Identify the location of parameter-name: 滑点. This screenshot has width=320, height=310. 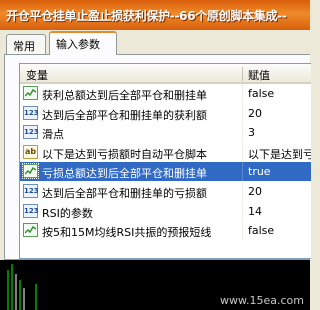
(53, 135).